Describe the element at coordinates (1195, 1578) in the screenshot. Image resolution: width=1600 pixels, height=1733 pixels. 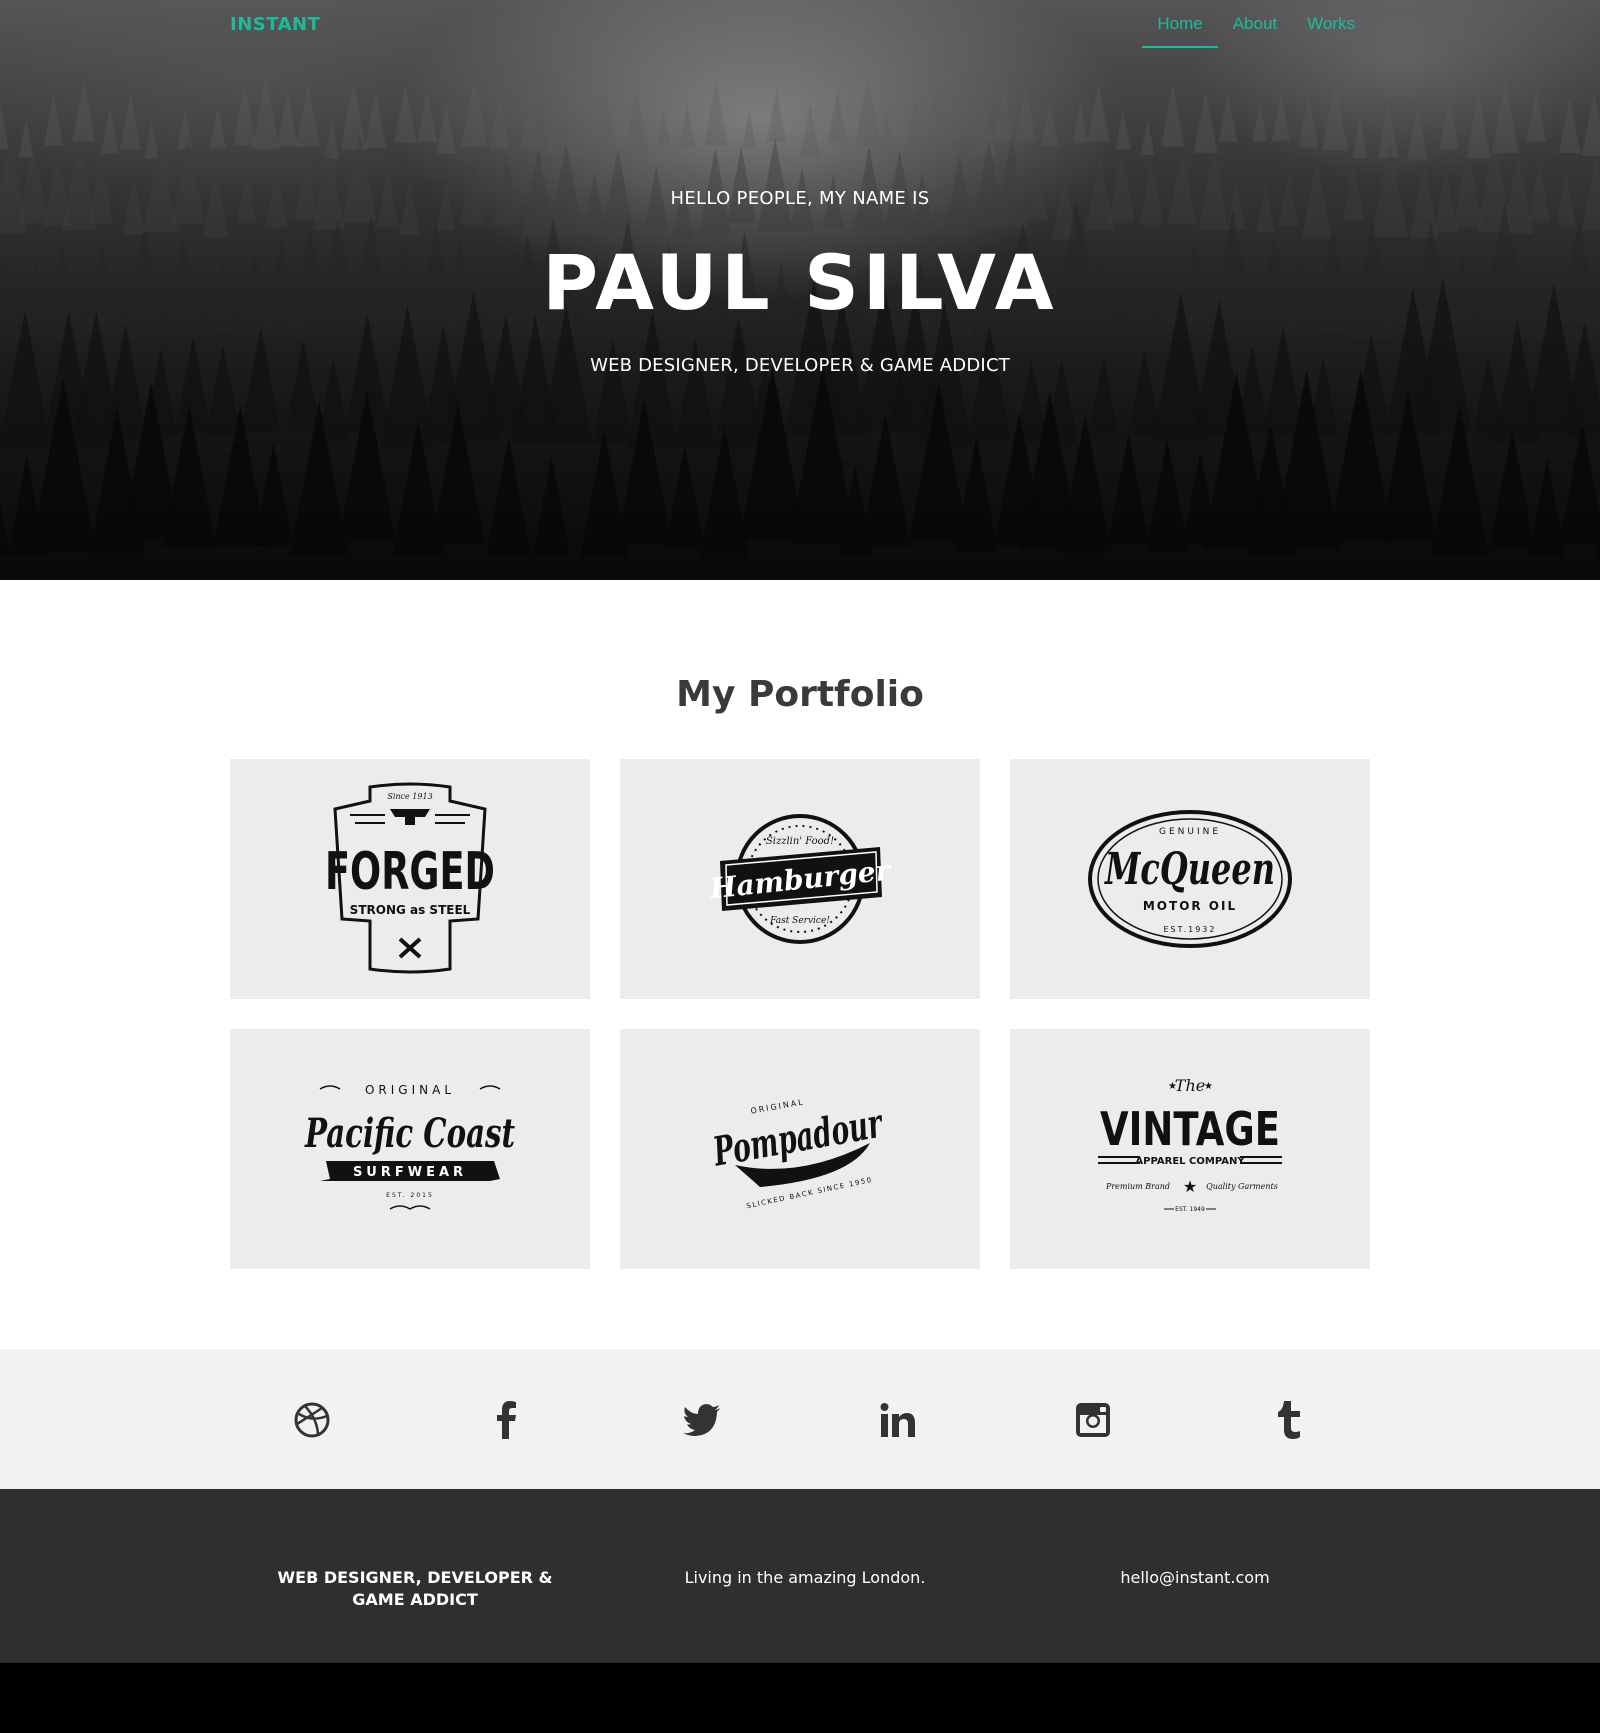
I see `footer-email-link: hello@instant.com` at that location.